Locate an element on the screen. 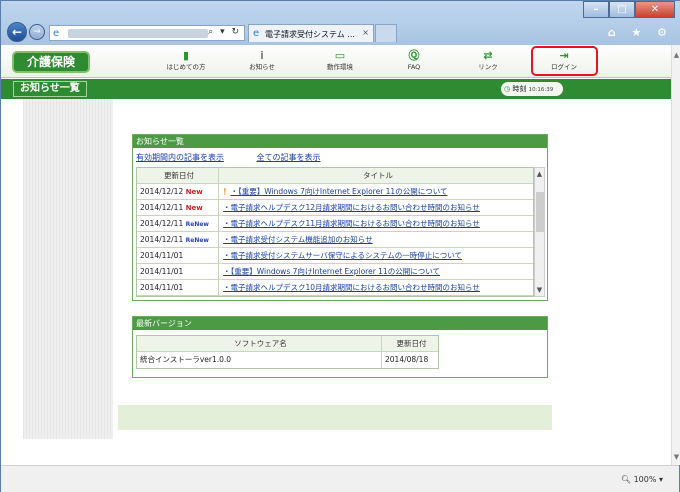 The width and height of the screenshot is (680, 492). link-icon: ⇄ is located at coordinates (488, 55).